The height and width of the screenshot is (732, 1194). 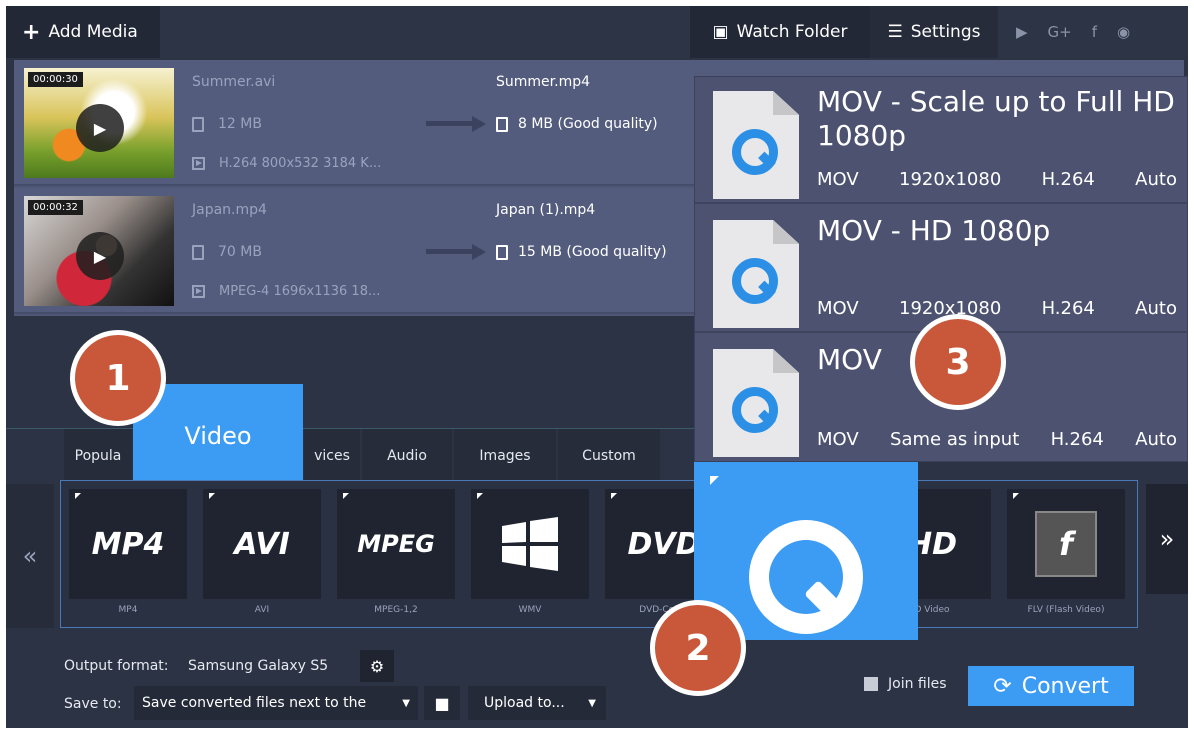 What do you see at coordinates (1066, 610) in the screenshot?
I see `format-label: FLV (Flash Video)` at bounding box center [1066, 610].